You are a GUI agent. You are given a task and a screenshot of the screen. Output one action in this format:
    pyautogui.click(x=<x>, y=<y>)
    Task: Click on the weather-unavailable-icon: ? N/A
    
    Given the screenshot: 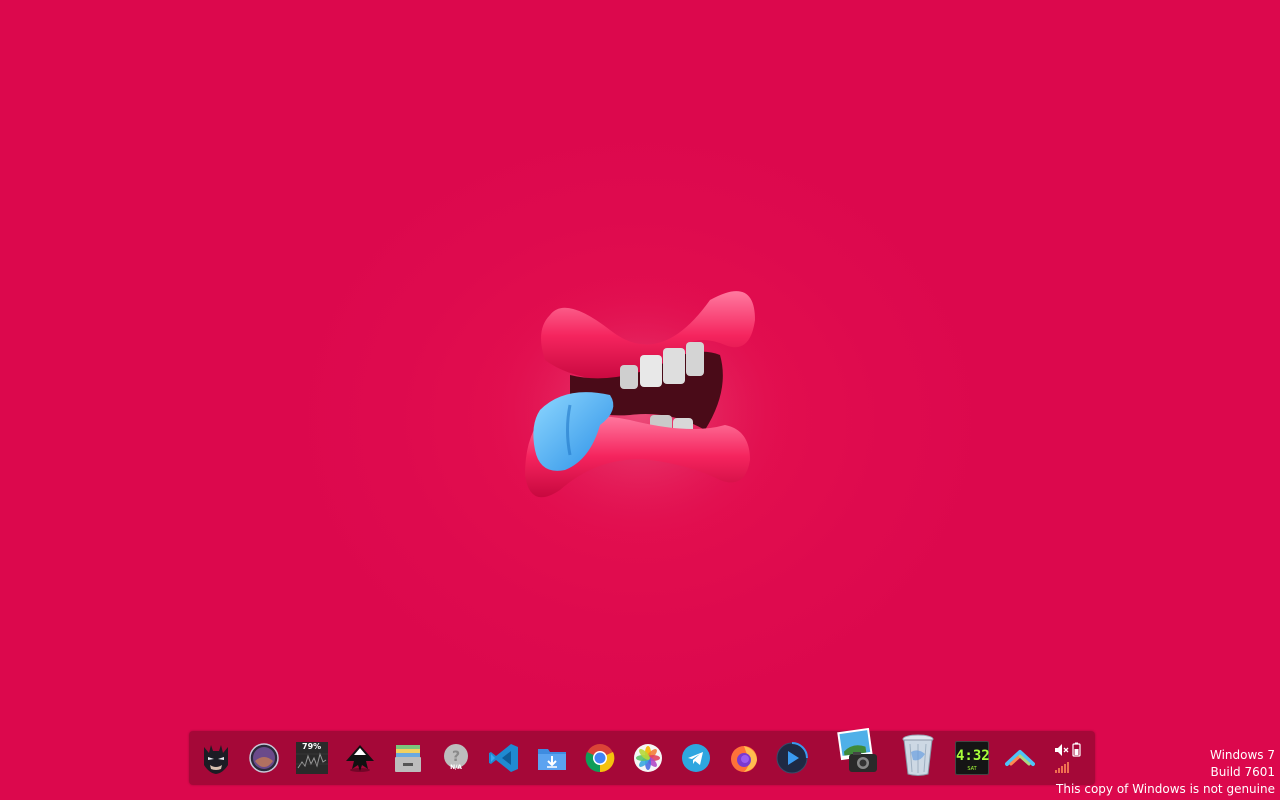 What is the action you would take?
    pyautogui.click(x=456, y=758)
    